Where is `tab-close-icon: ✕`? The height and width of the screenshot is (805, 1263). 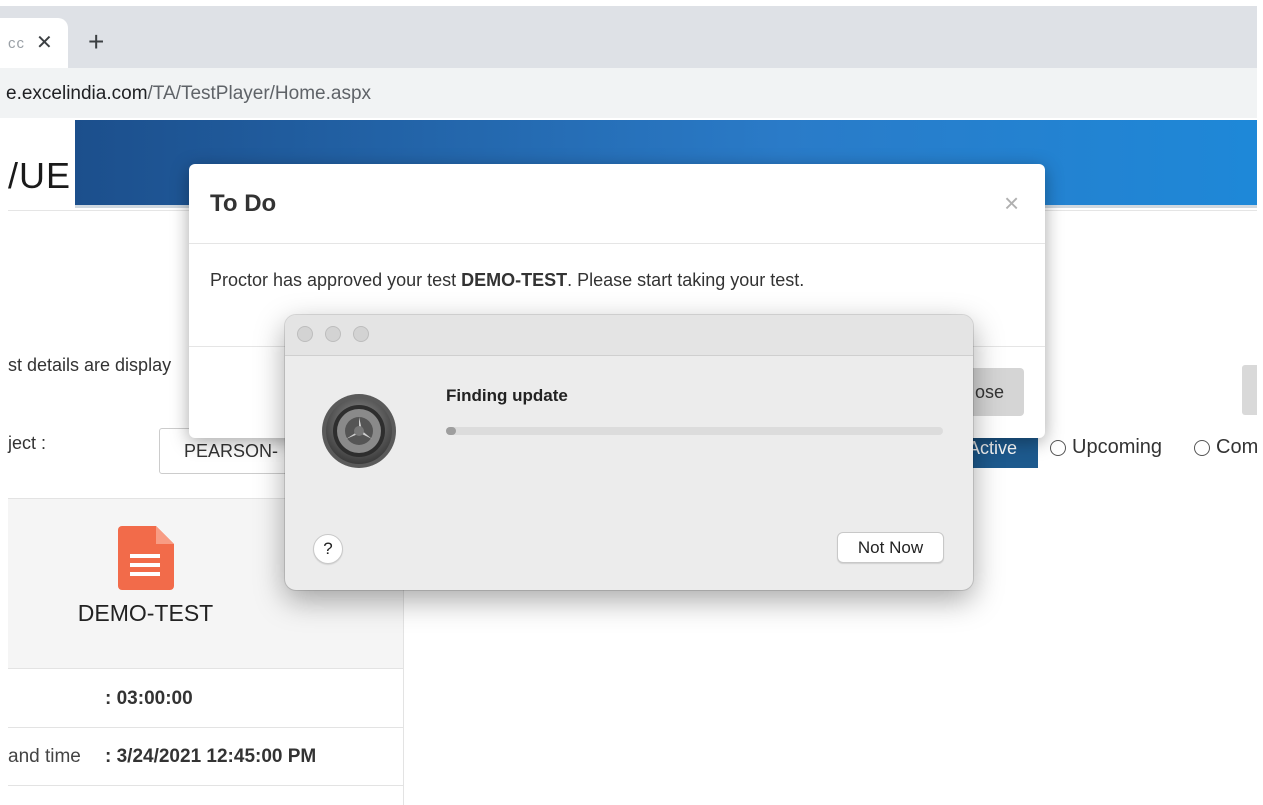
tab-close-icon: ✕ is located at coordinates (44, 42).